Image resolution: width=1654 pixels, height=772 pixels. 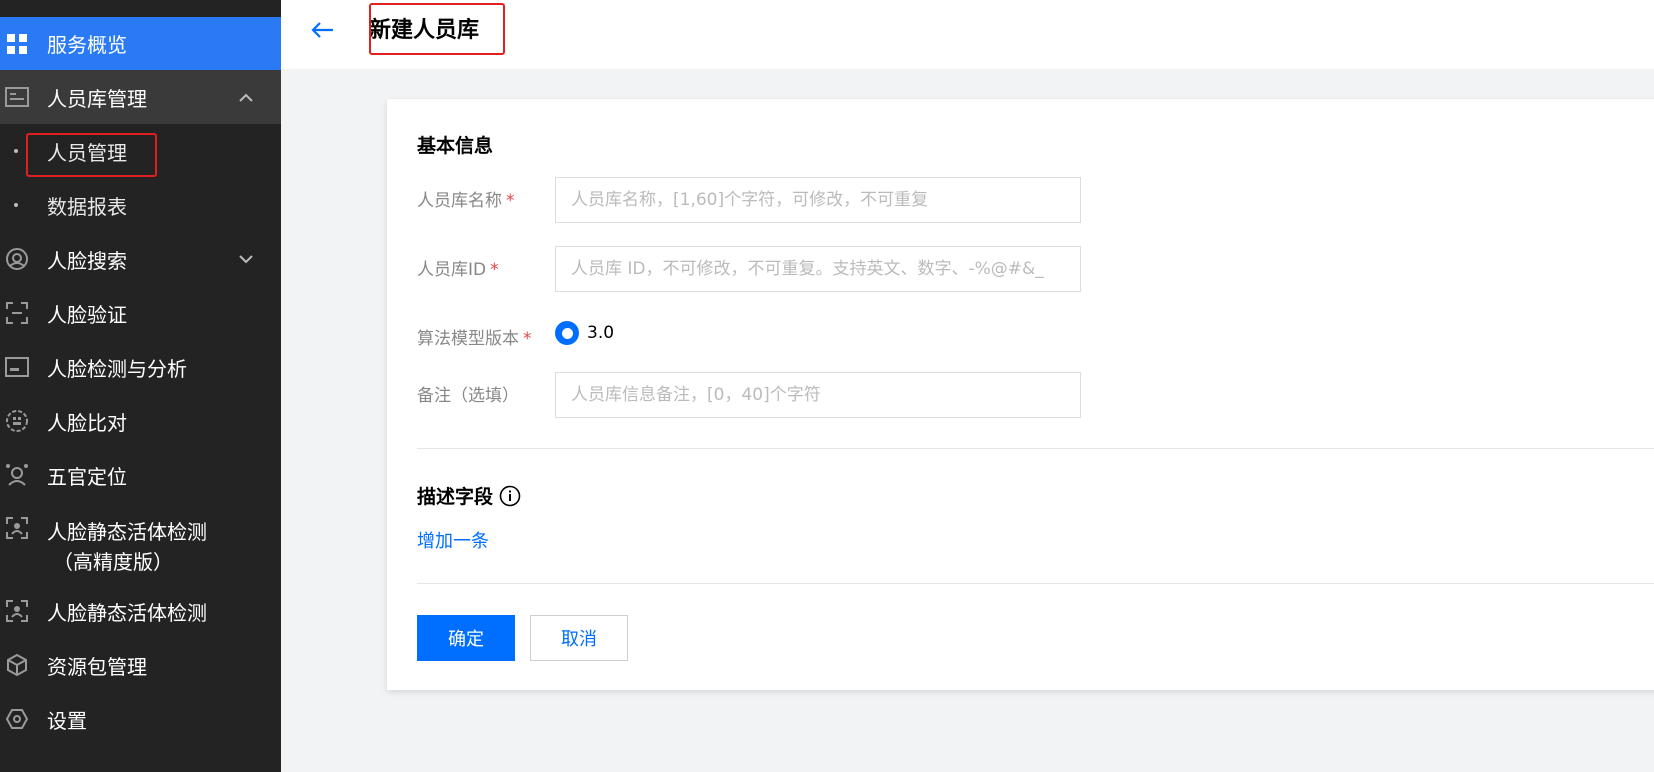 I want to click on sidebar-item-label: 人脸检测与分析, so click(x=117, y=368).